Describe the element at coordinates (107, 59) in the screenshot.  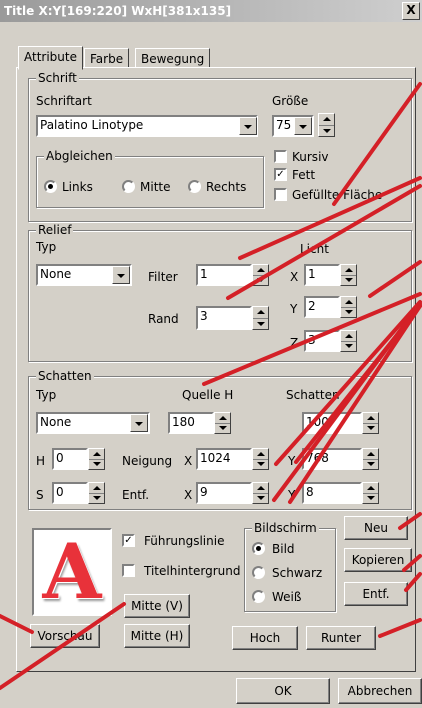
I see `tab-farbe-label: Farbe` at that location.